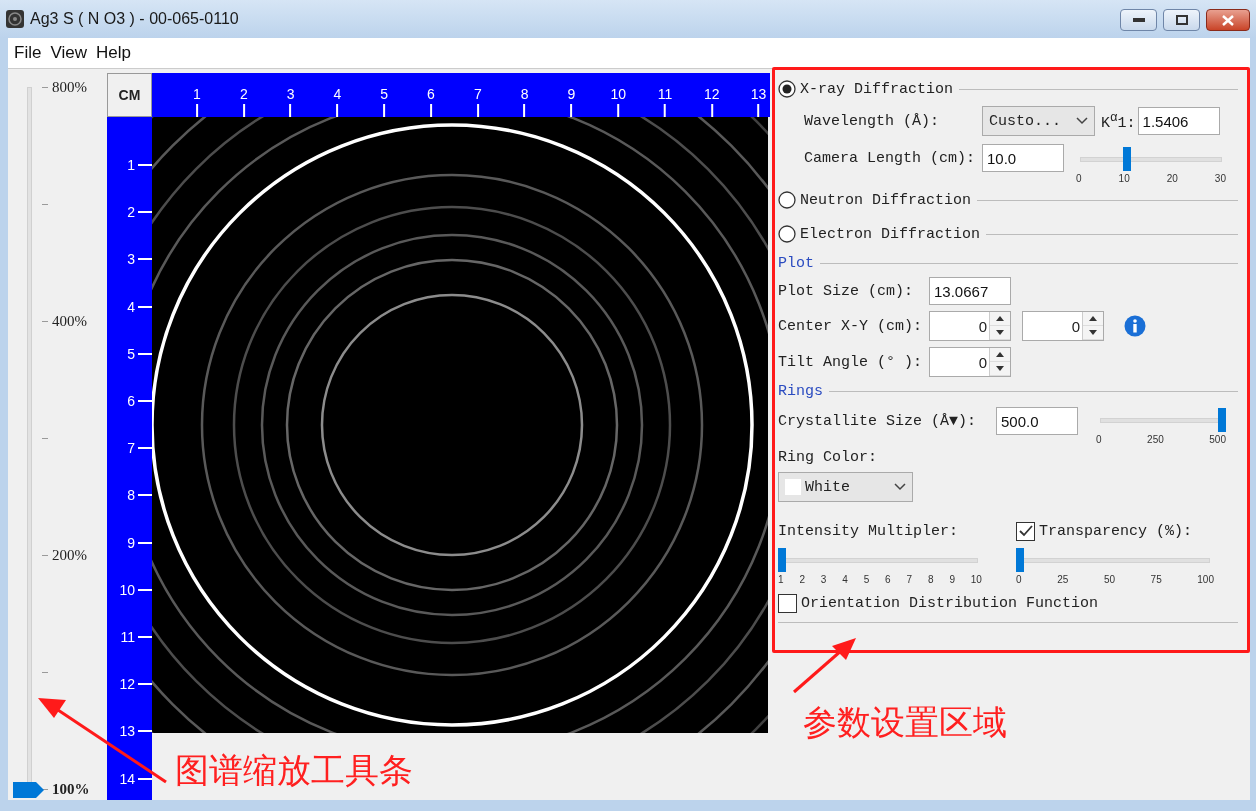  Describe the element at coordinates (15, 19) in the screenshot. I see `app-icon` at that location.